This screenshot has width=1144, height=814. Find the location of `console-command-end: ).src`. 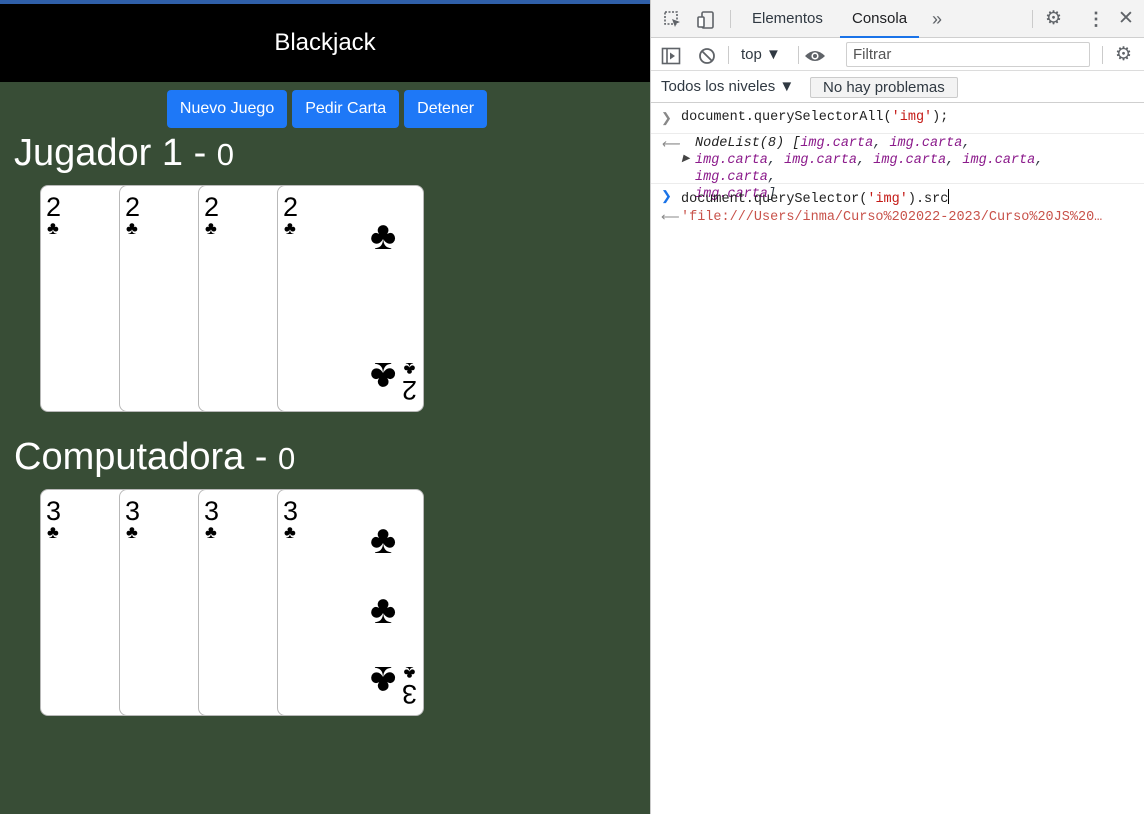

console-command-end: ).src is located at coordinates (928, 199).